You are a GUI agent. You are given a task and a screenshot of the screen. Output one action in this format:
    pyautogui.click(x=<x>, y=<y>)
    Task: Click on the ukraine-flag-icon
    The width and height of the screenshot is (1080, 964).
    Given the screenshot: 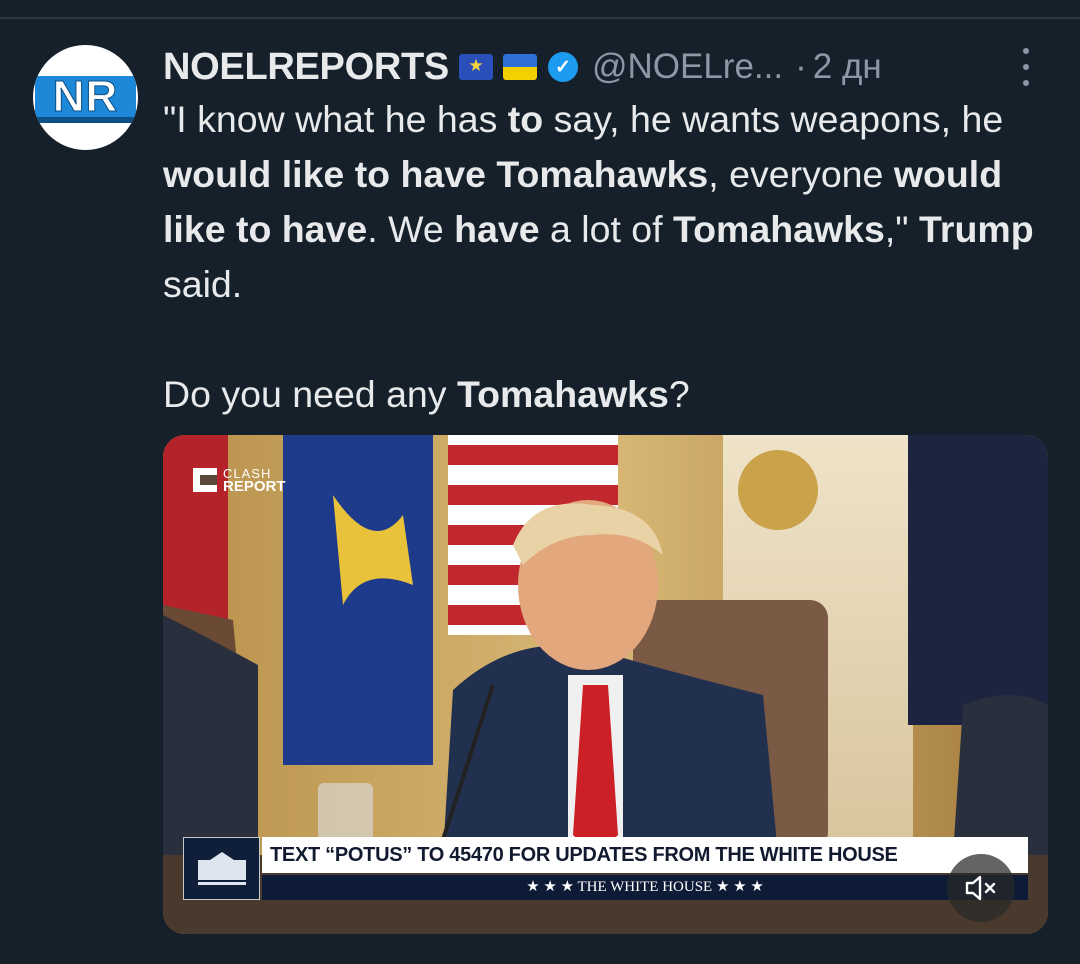 What is the action you would take?
    pyautogui.click(x=519, y=67)
    